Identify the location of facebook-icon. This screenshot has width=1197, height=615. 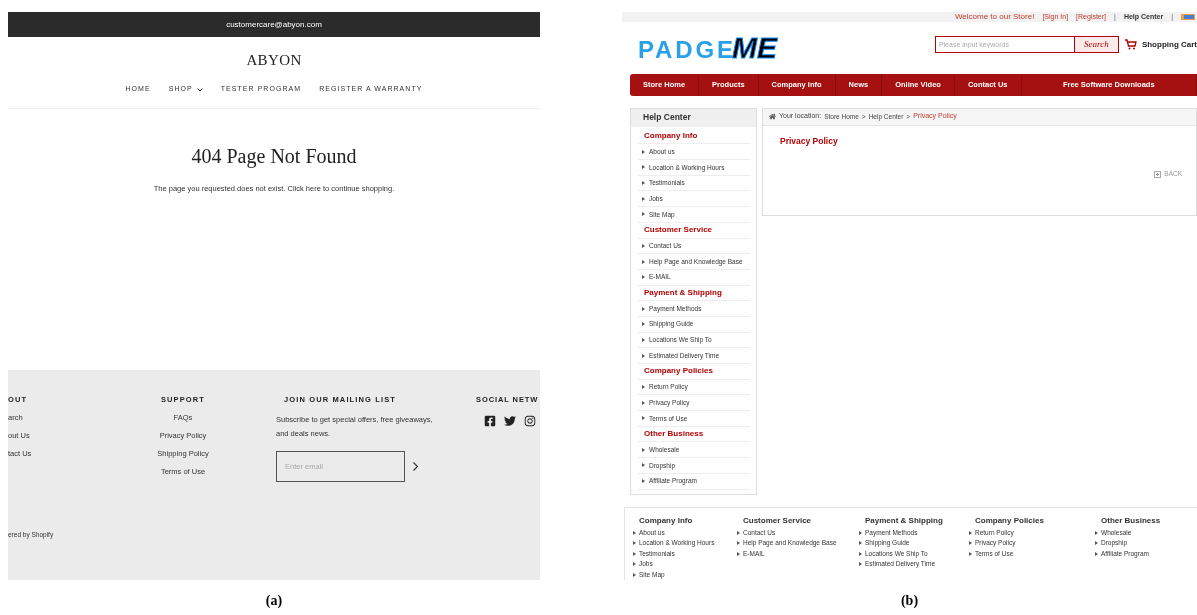
(490, 421).